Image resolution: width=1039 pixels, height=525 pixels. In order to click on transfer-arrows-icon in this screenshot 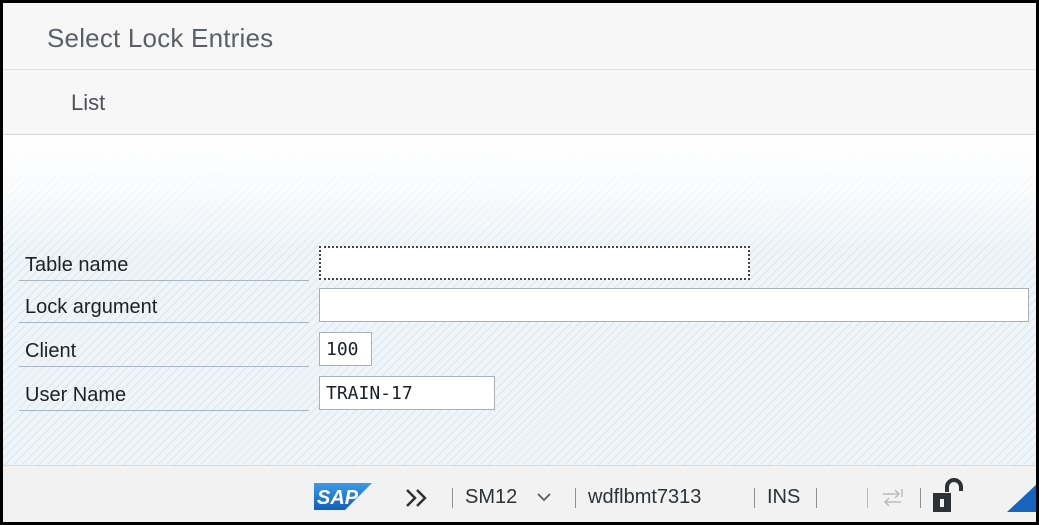, I will do `click(893, 498)`.